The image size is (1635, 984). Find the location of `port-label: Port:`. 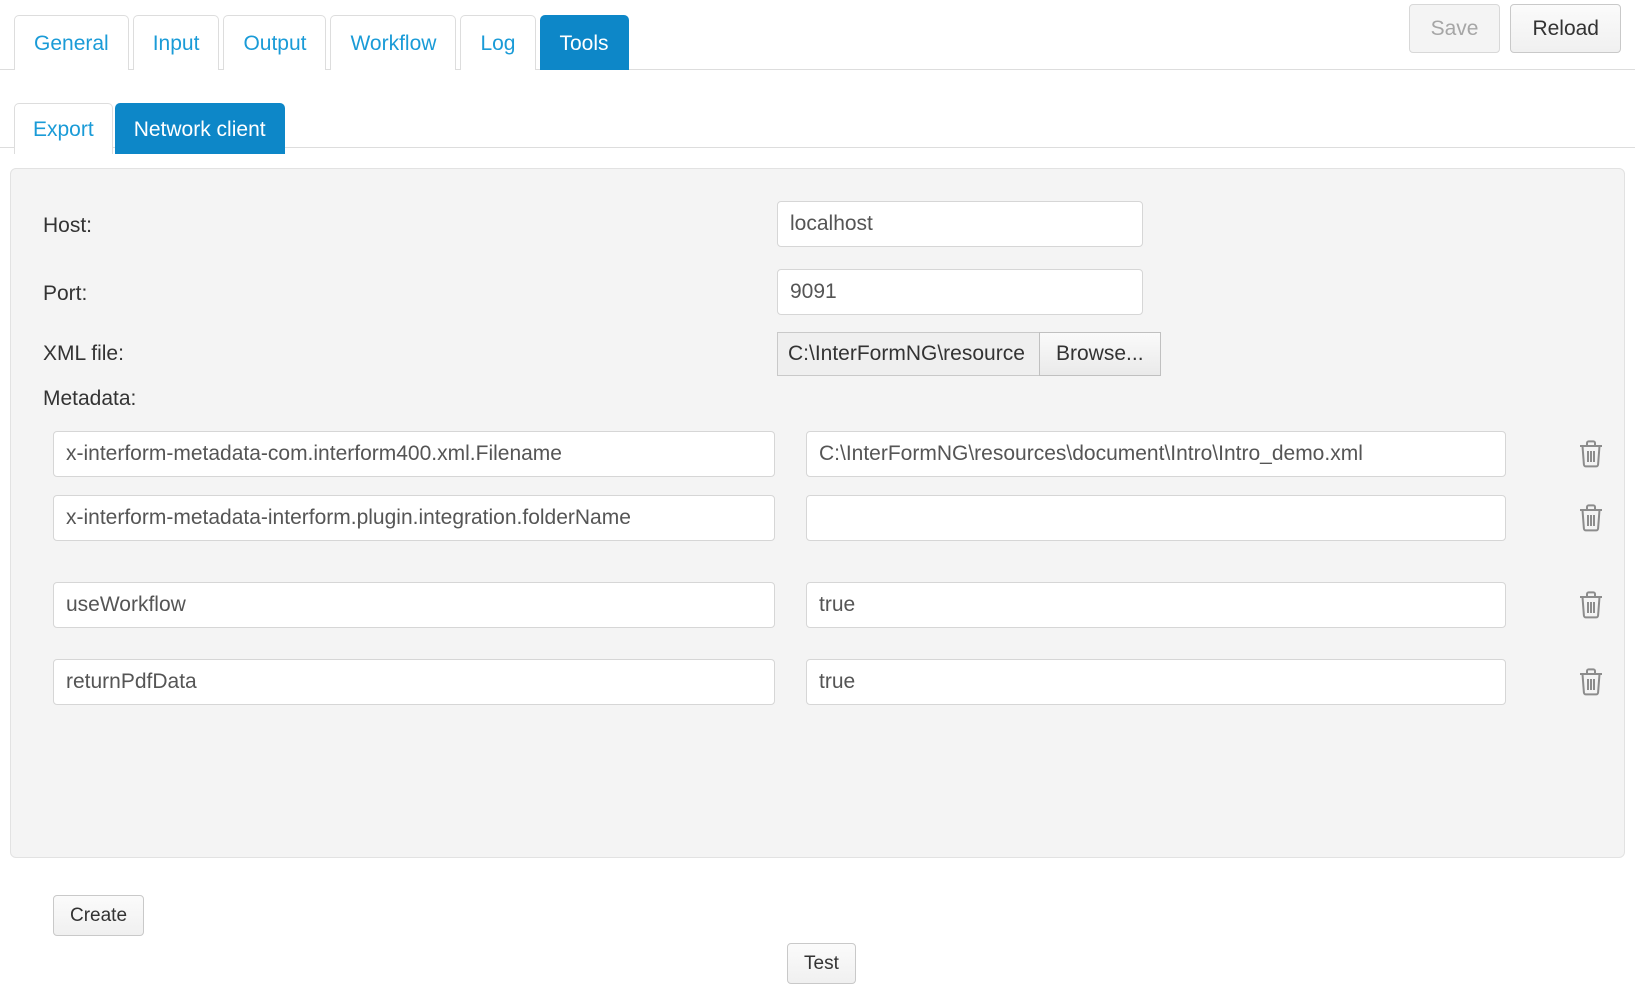

port-label: Port: is located at coordinates (65, 293).